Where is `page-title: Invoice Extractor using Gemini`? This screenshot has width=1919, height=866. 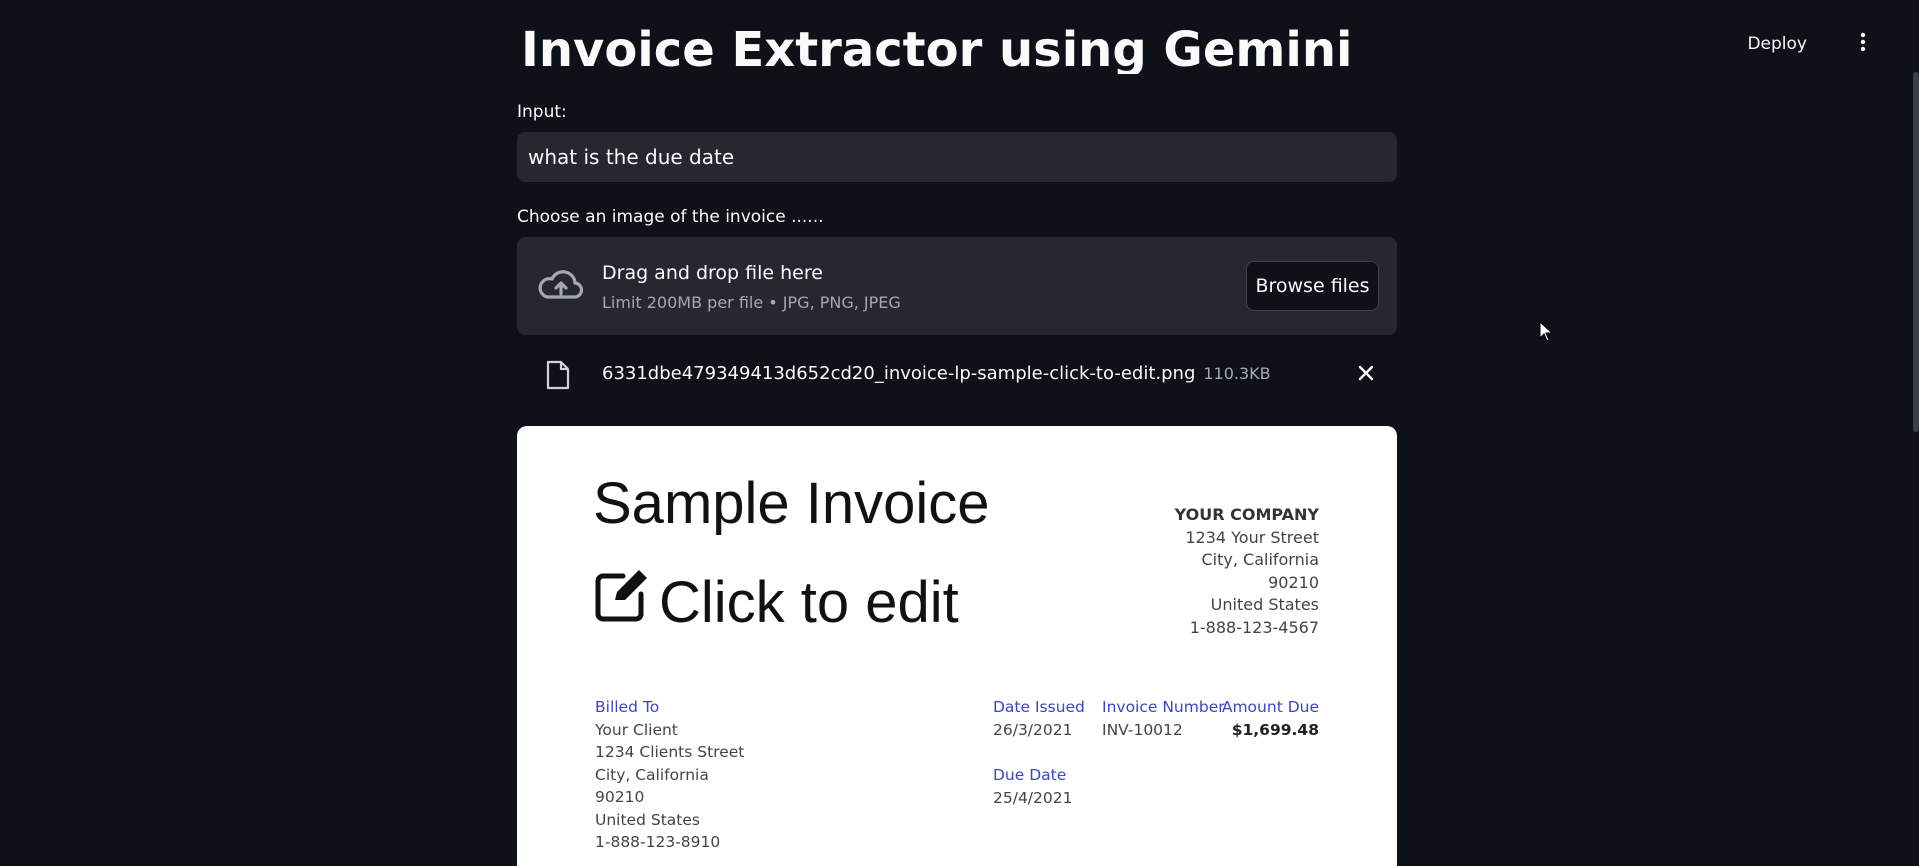 page-title: Invoice Extractor using Gemini is located at coordinates (937, 48).